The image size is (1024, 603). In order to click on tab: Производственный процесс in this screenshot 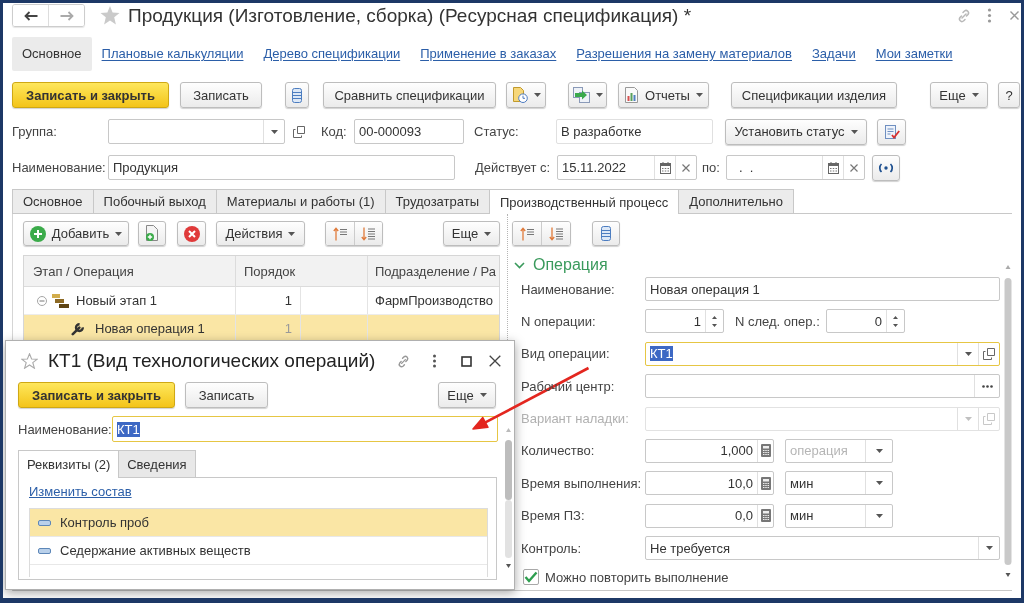, I will do `click(584, 201)`.